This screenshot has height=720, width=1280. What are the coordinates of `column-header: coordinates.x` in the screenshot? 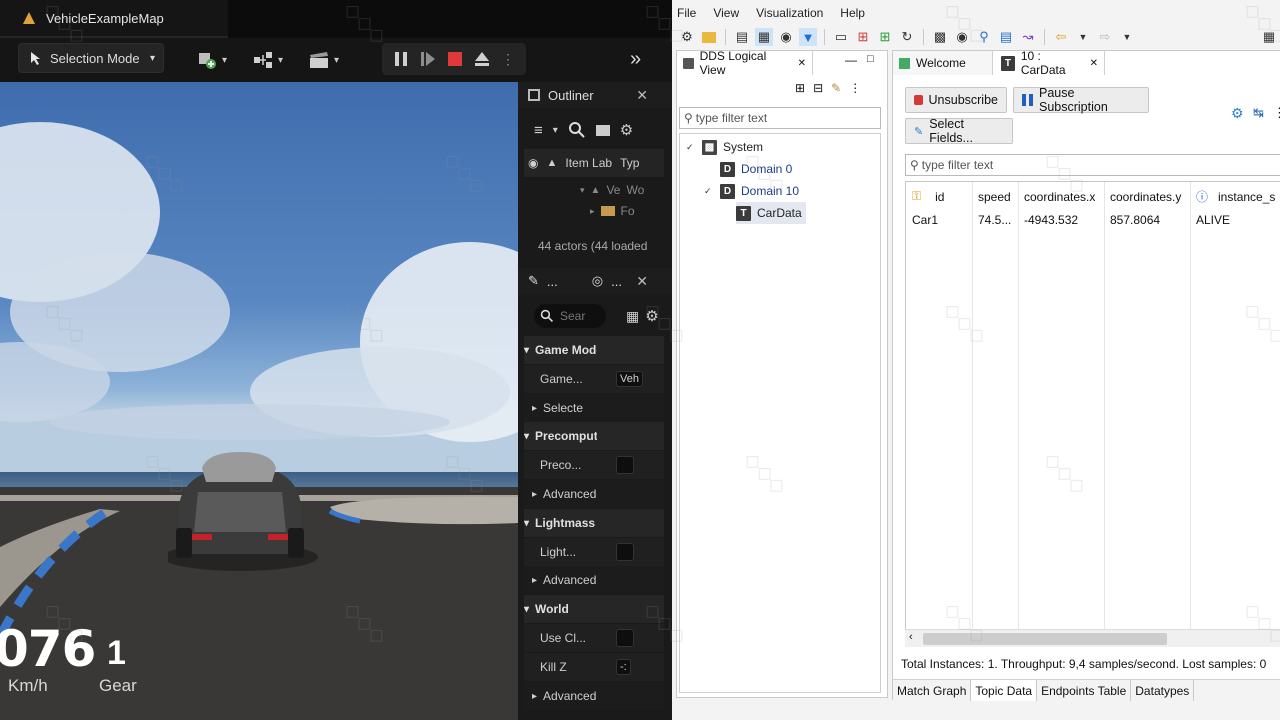 It's located at (1061, 196).